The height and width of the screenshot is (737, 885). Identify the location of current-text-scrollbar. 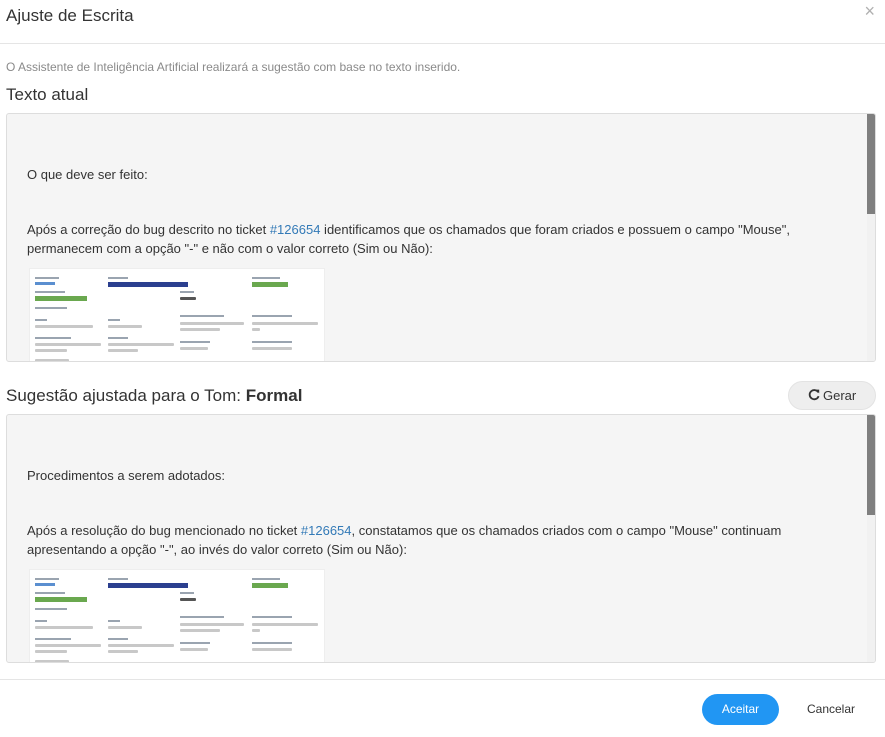
(871, 237).